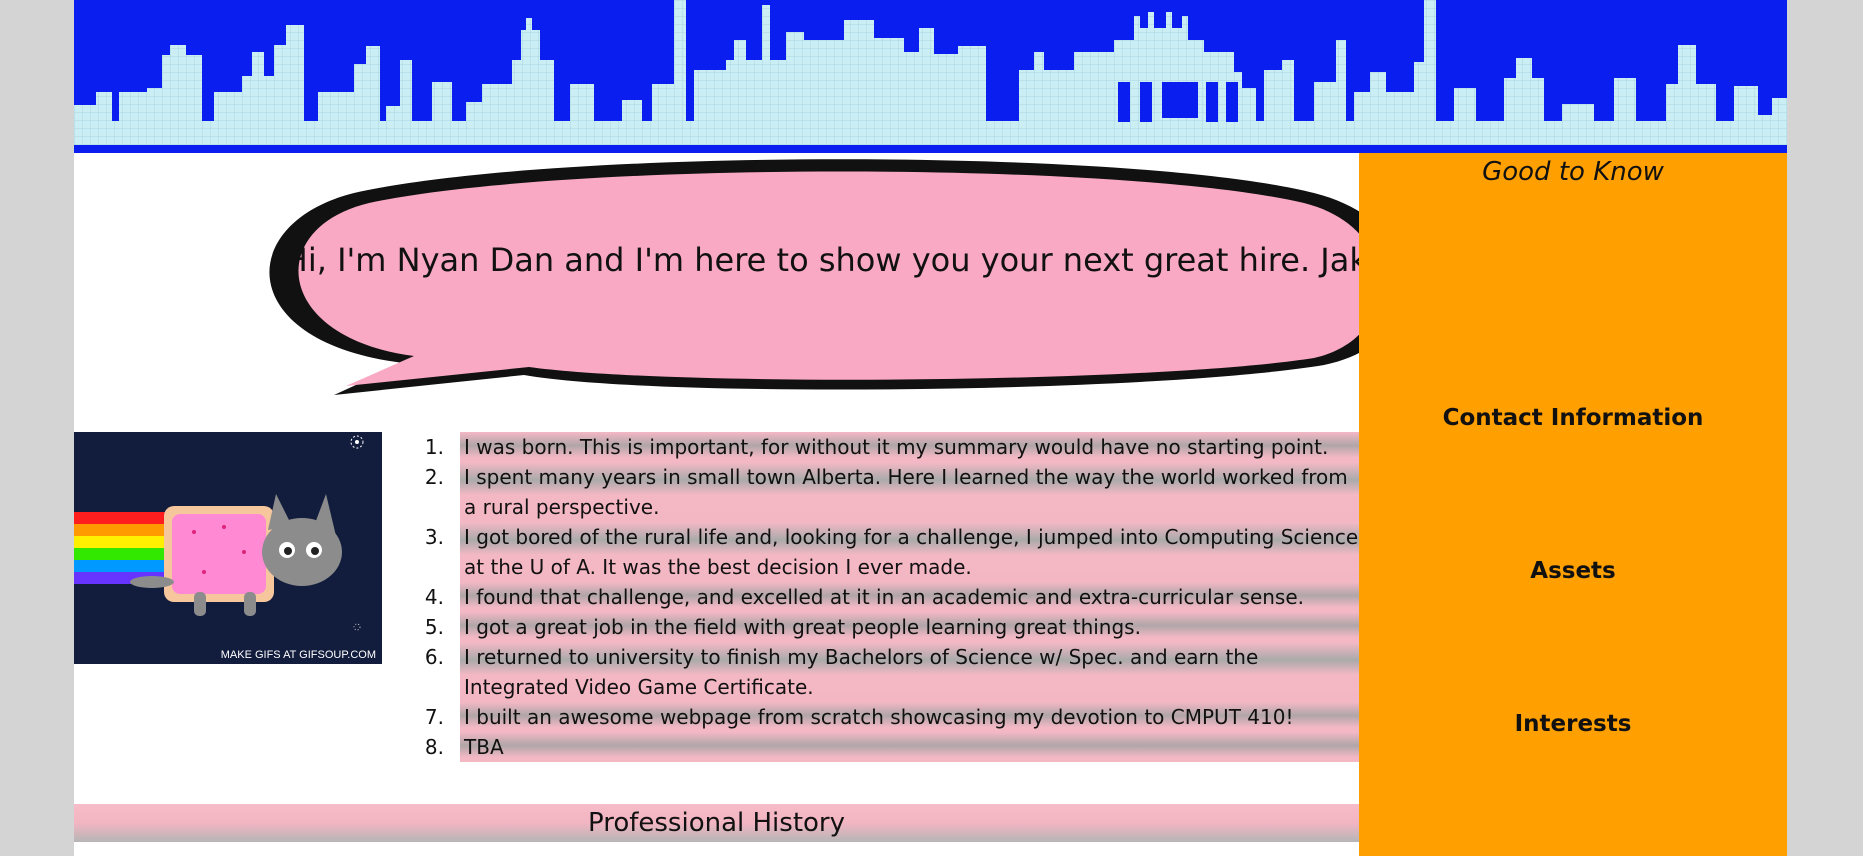  I want to click on contact-information-link: Contact Information, so click(1573, 418).